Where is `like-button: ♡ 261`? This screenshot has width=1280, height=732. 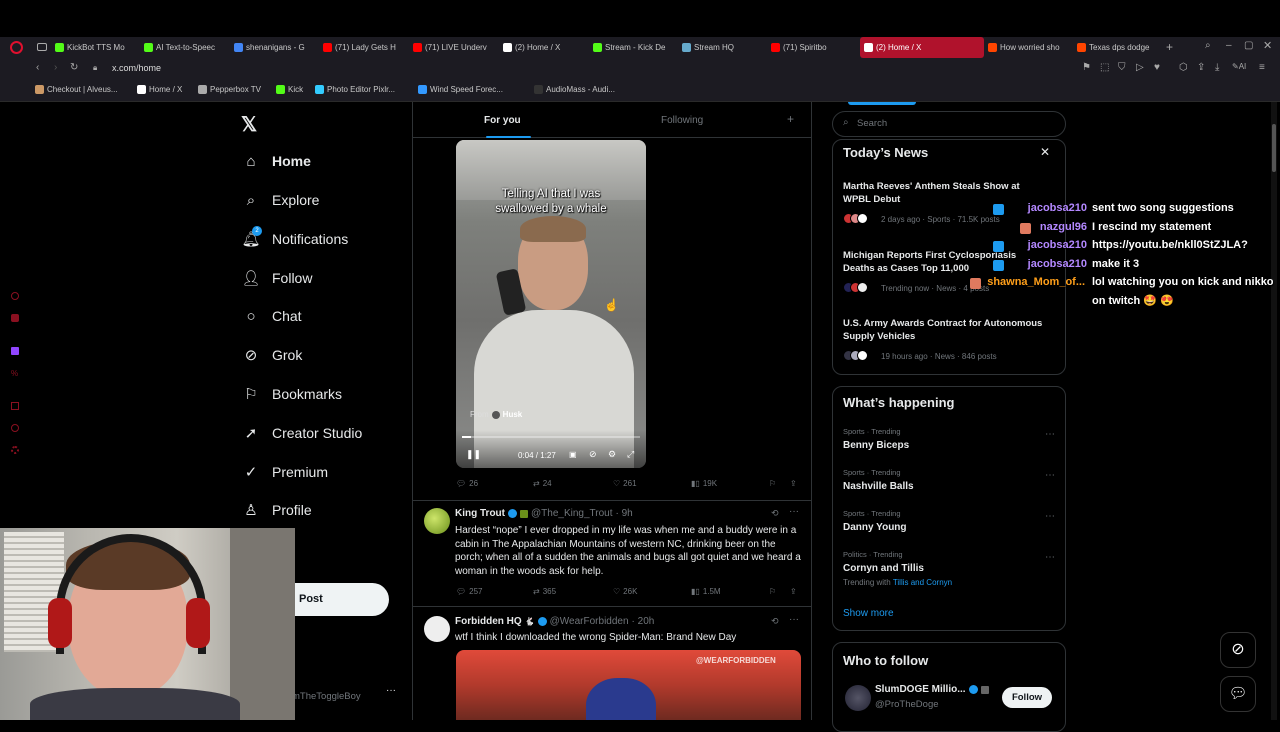 like-button: ♡ 261 is located at coordinates (625, 483).